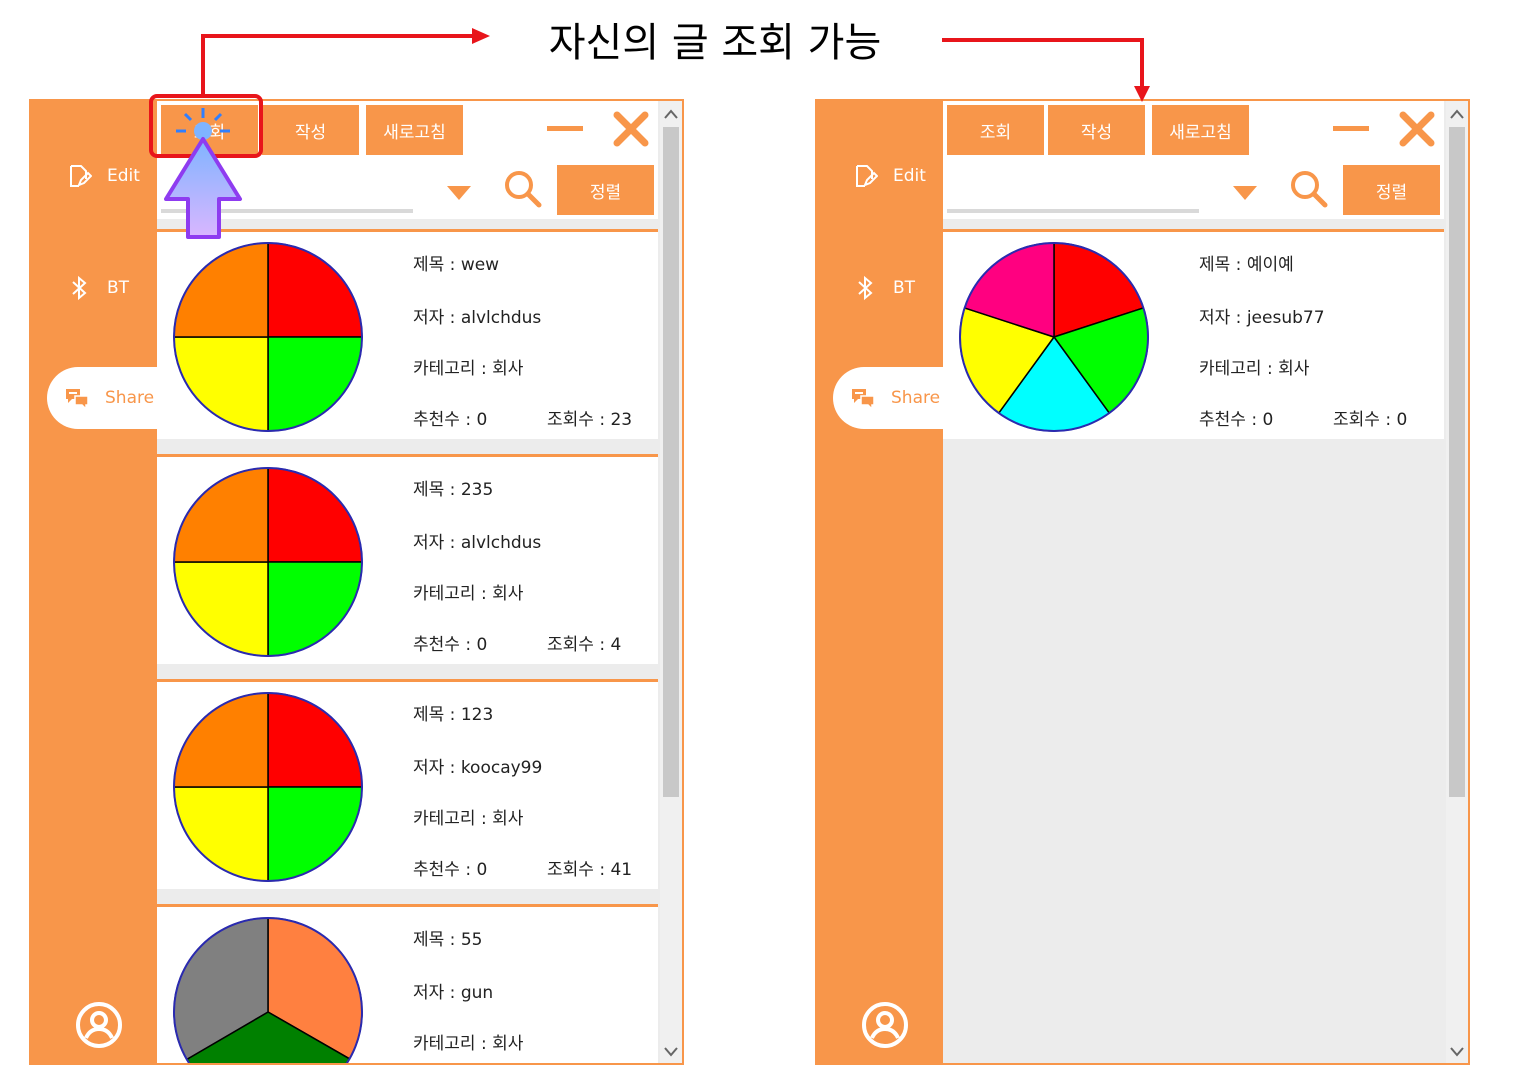 This screenshot has height=1088, width=1517. Describe the element at coordinates (481, 36) in the screenshot. I see `arrowhead-icon` at that location.